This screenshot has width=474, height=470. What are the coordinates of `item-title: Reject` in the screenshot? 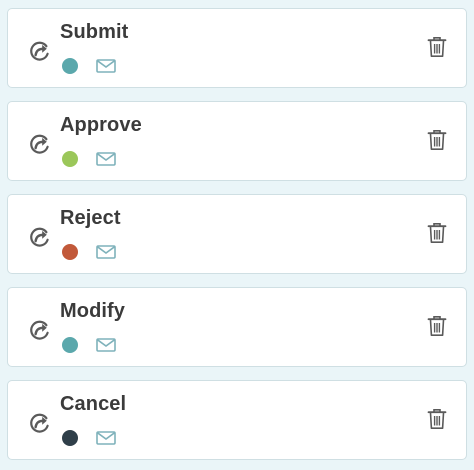 It's located at (90, 218).